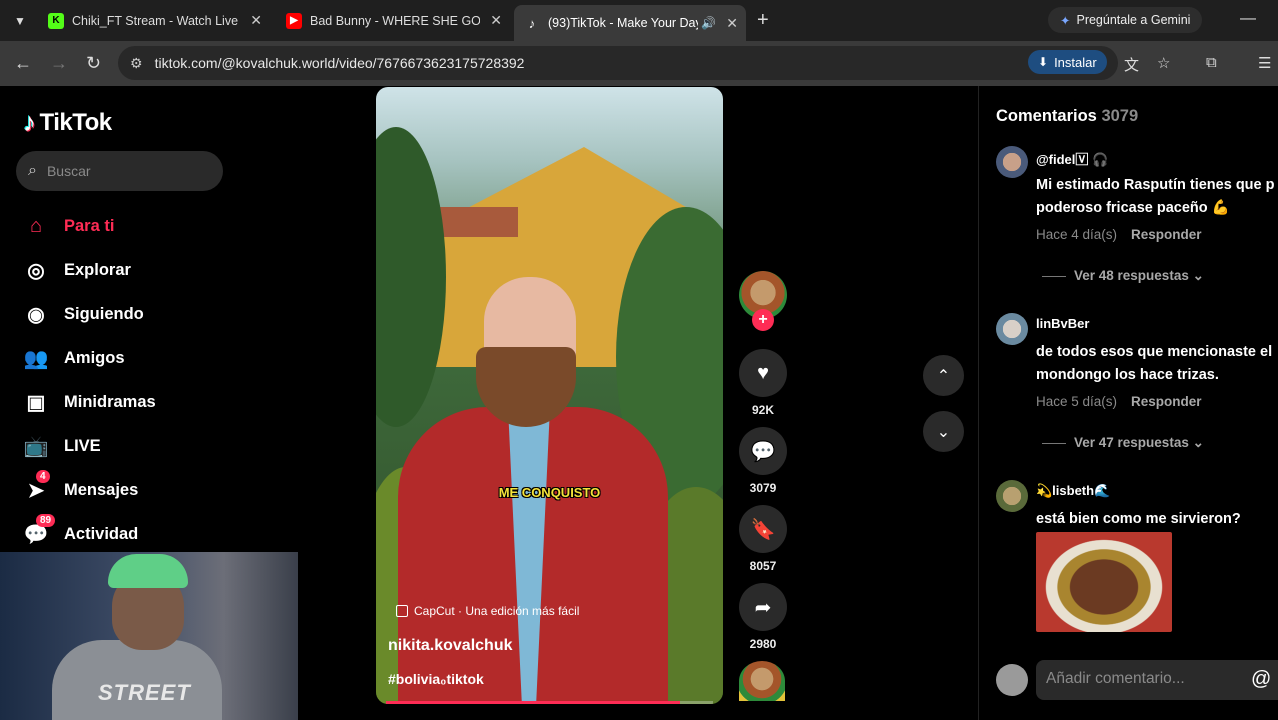  I want to click on comments-title: Comentarios, so click(1046, 116).